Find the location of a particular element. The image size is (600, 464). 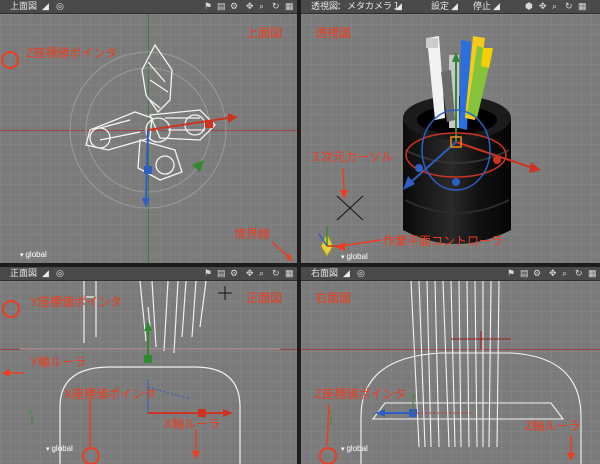

right-view-global-menu: global is located at coordinates (354, 448).